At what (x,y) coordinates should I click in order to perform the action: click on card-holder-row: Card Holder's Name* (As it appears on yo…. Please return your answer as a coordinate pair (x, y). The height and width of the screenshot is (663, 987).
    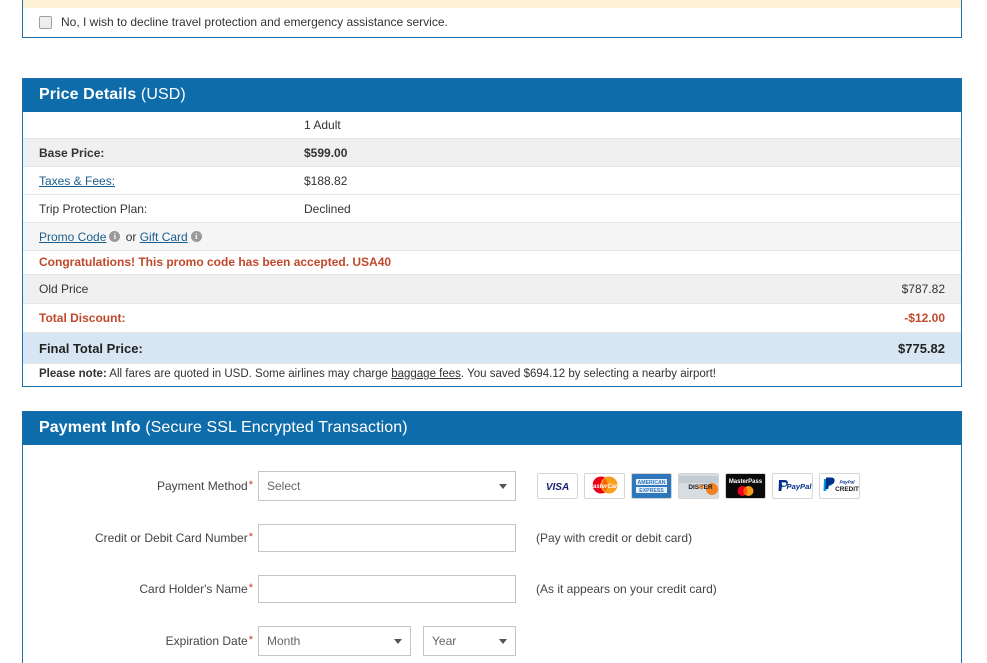
    Looking at the image, I should click on (492, 589).